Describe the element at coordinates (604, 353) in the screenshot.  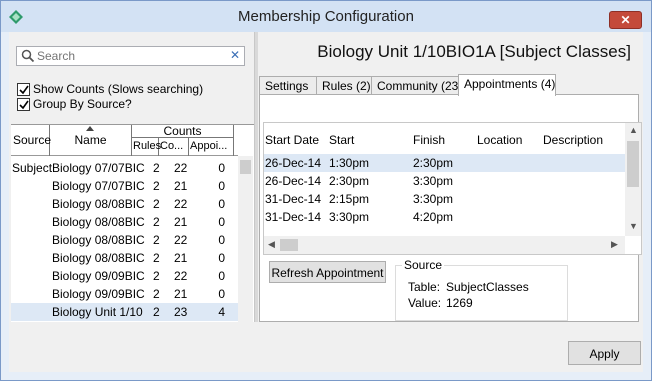
I see `apply-button: Apply` at that location.